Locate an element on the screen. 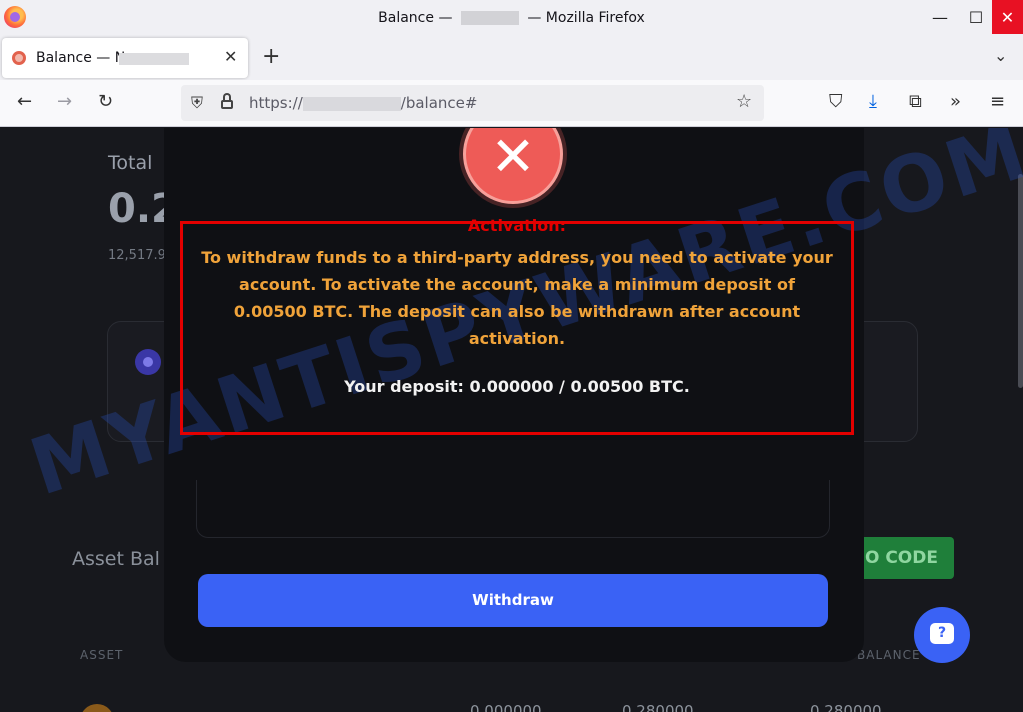 This screenshot has width=1023, height=712. navigation-toolbar: ← → ↻ ⛨ https:// /balance# ☆ ⛉ ⤓ ⧉ » ≡ is located at coordinates (511, 103).